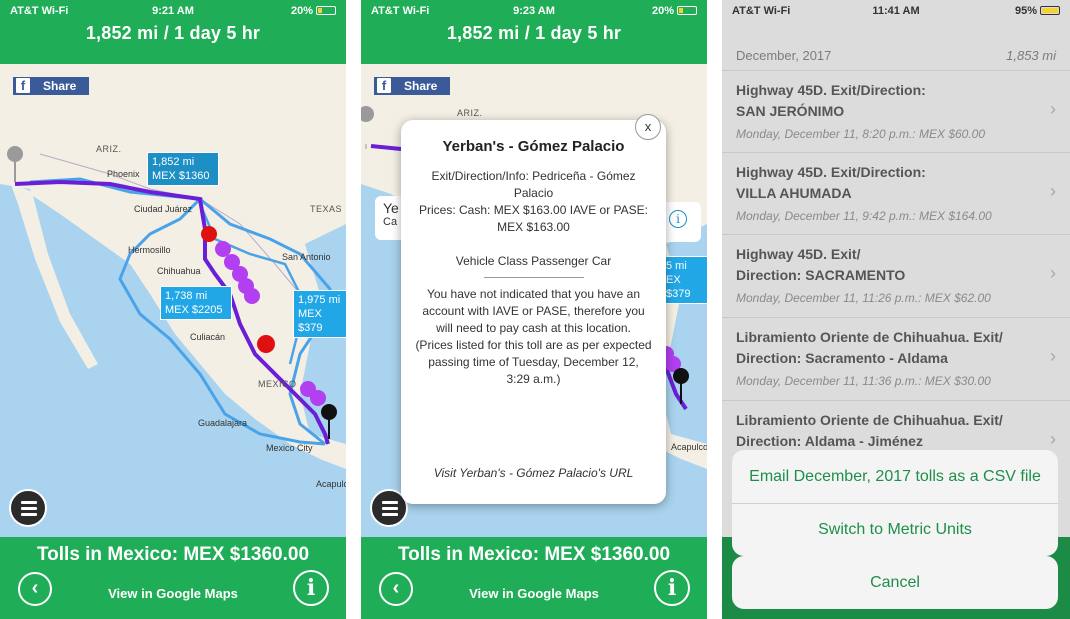  Describe the element at coordinates (1031, 55) in the screenshot. I see `total-distance: 1,853 mi` at that location.